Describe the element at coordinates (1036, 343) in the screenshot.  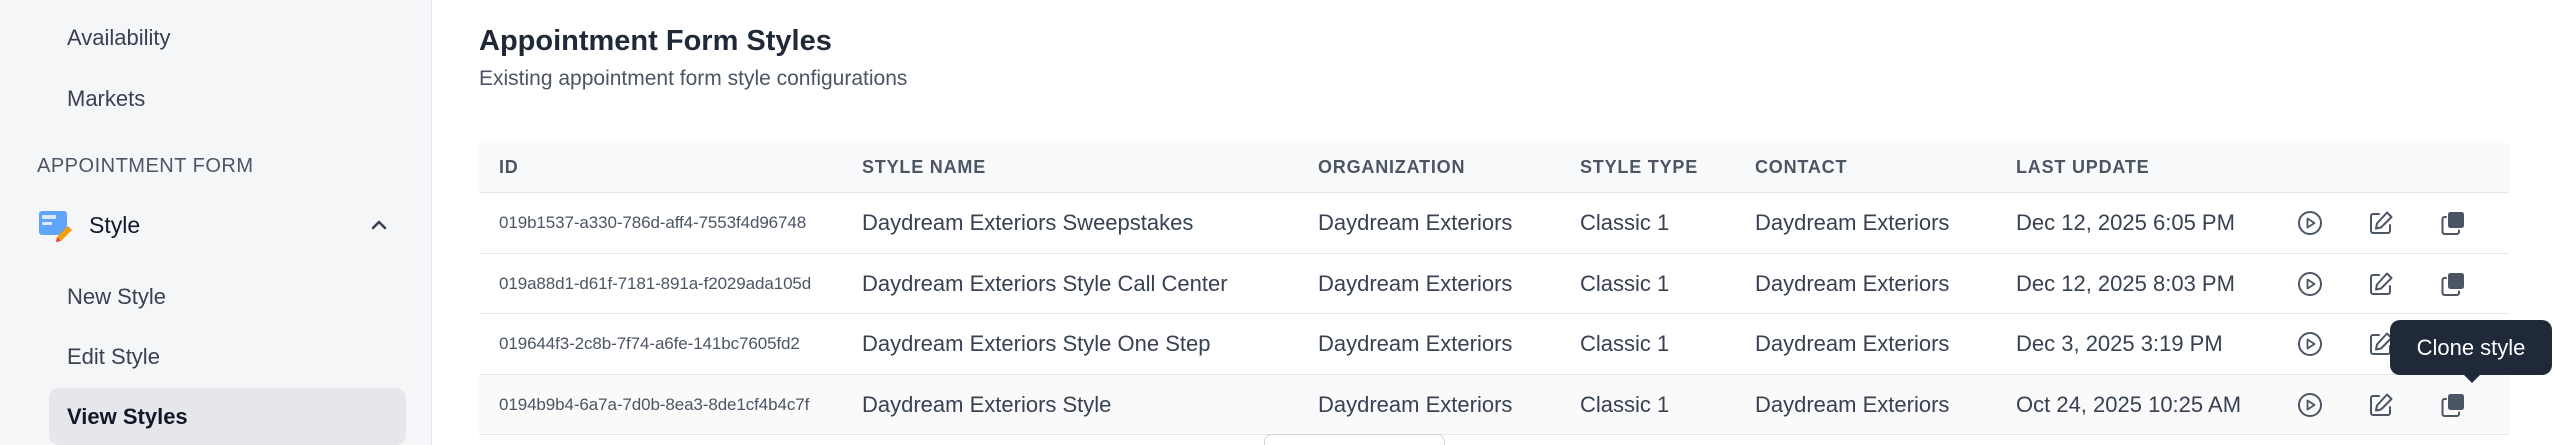
I see `cell-style-name: Daydream Exteriors Style One Step` at that location.